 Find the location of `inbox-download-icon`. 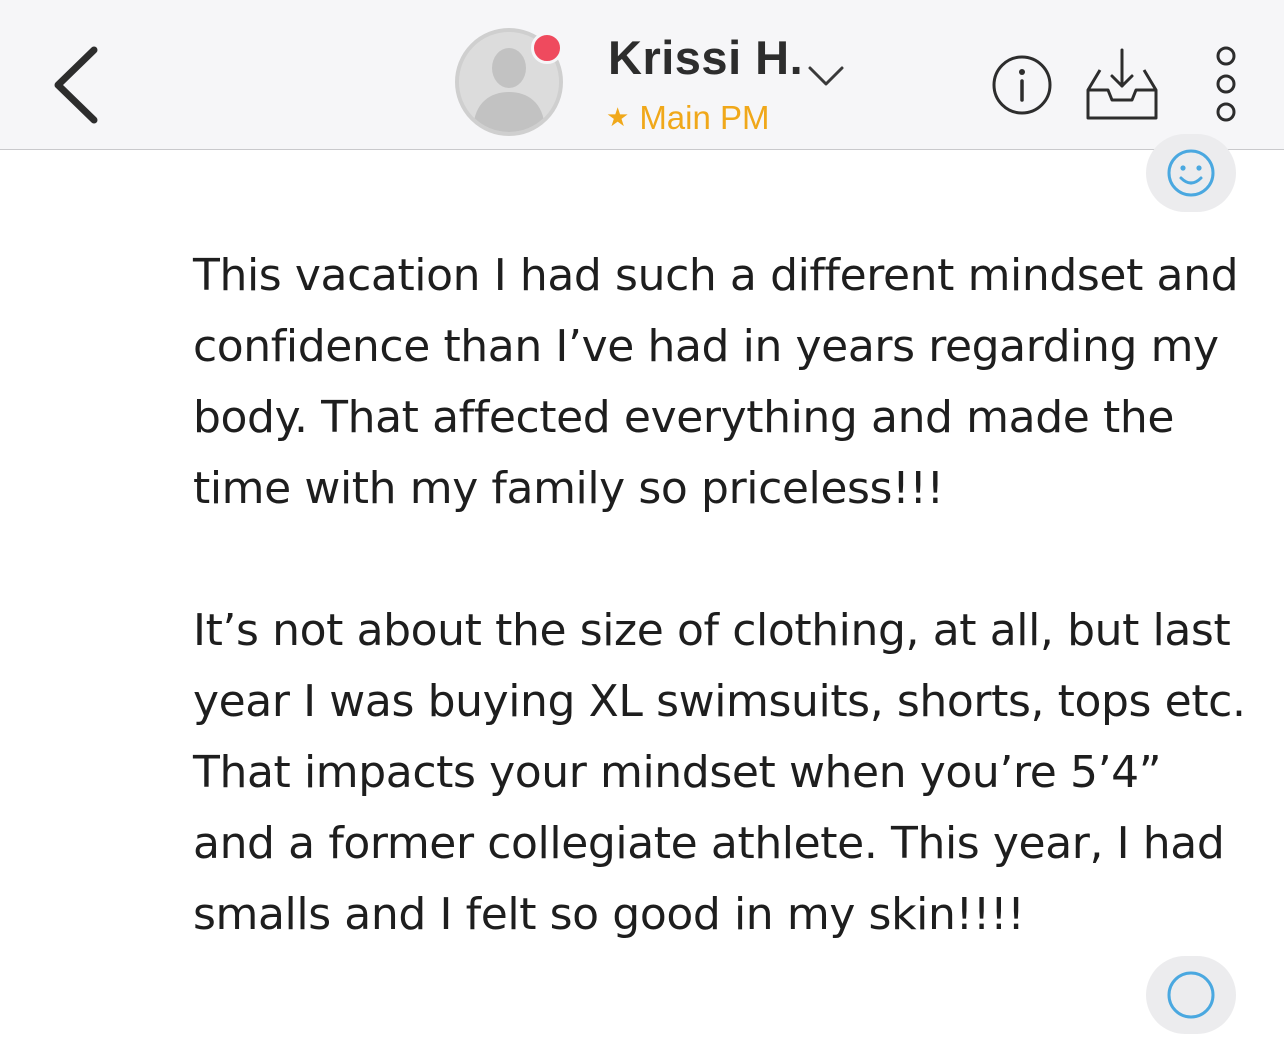

inbox-download-icon is located at coordinates (1122, 84).